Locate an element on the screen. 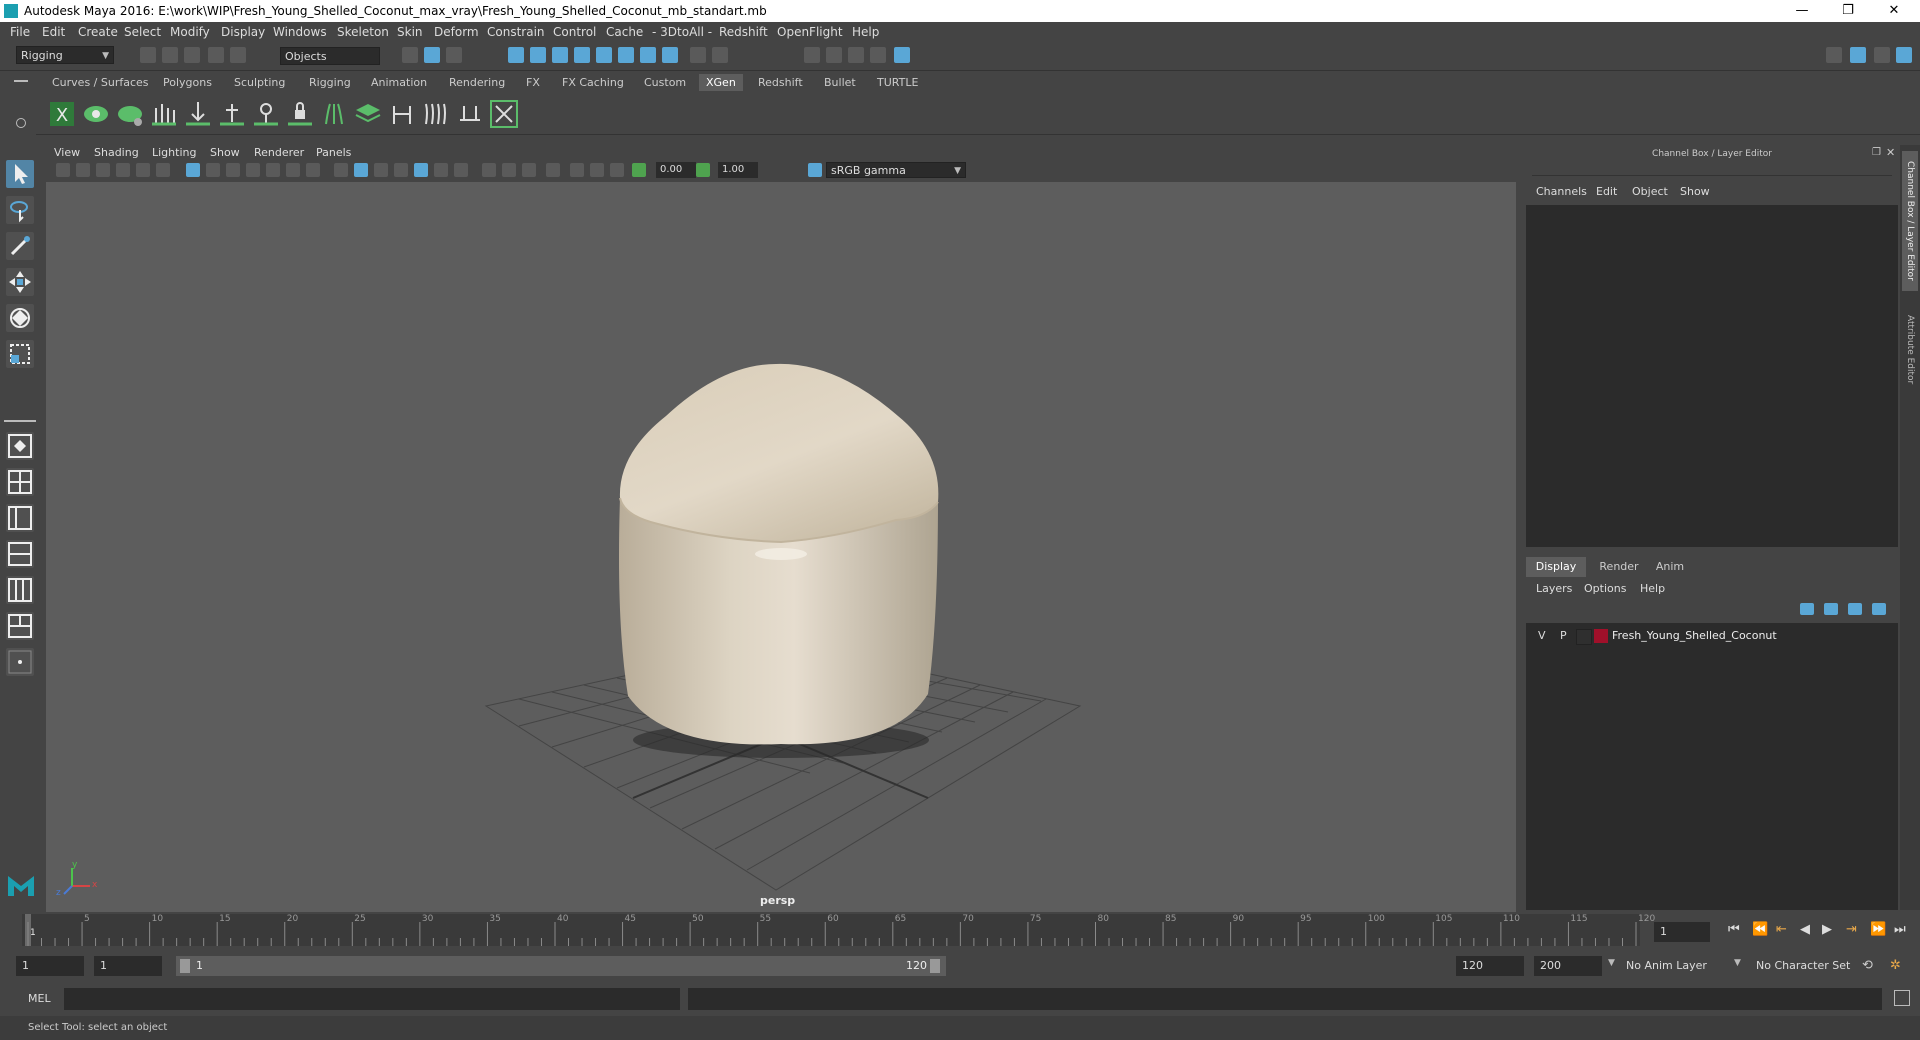 This screenshot has width=1920, height=1040. xgen-lock-guides-icon is located at coordinates (300, 114).